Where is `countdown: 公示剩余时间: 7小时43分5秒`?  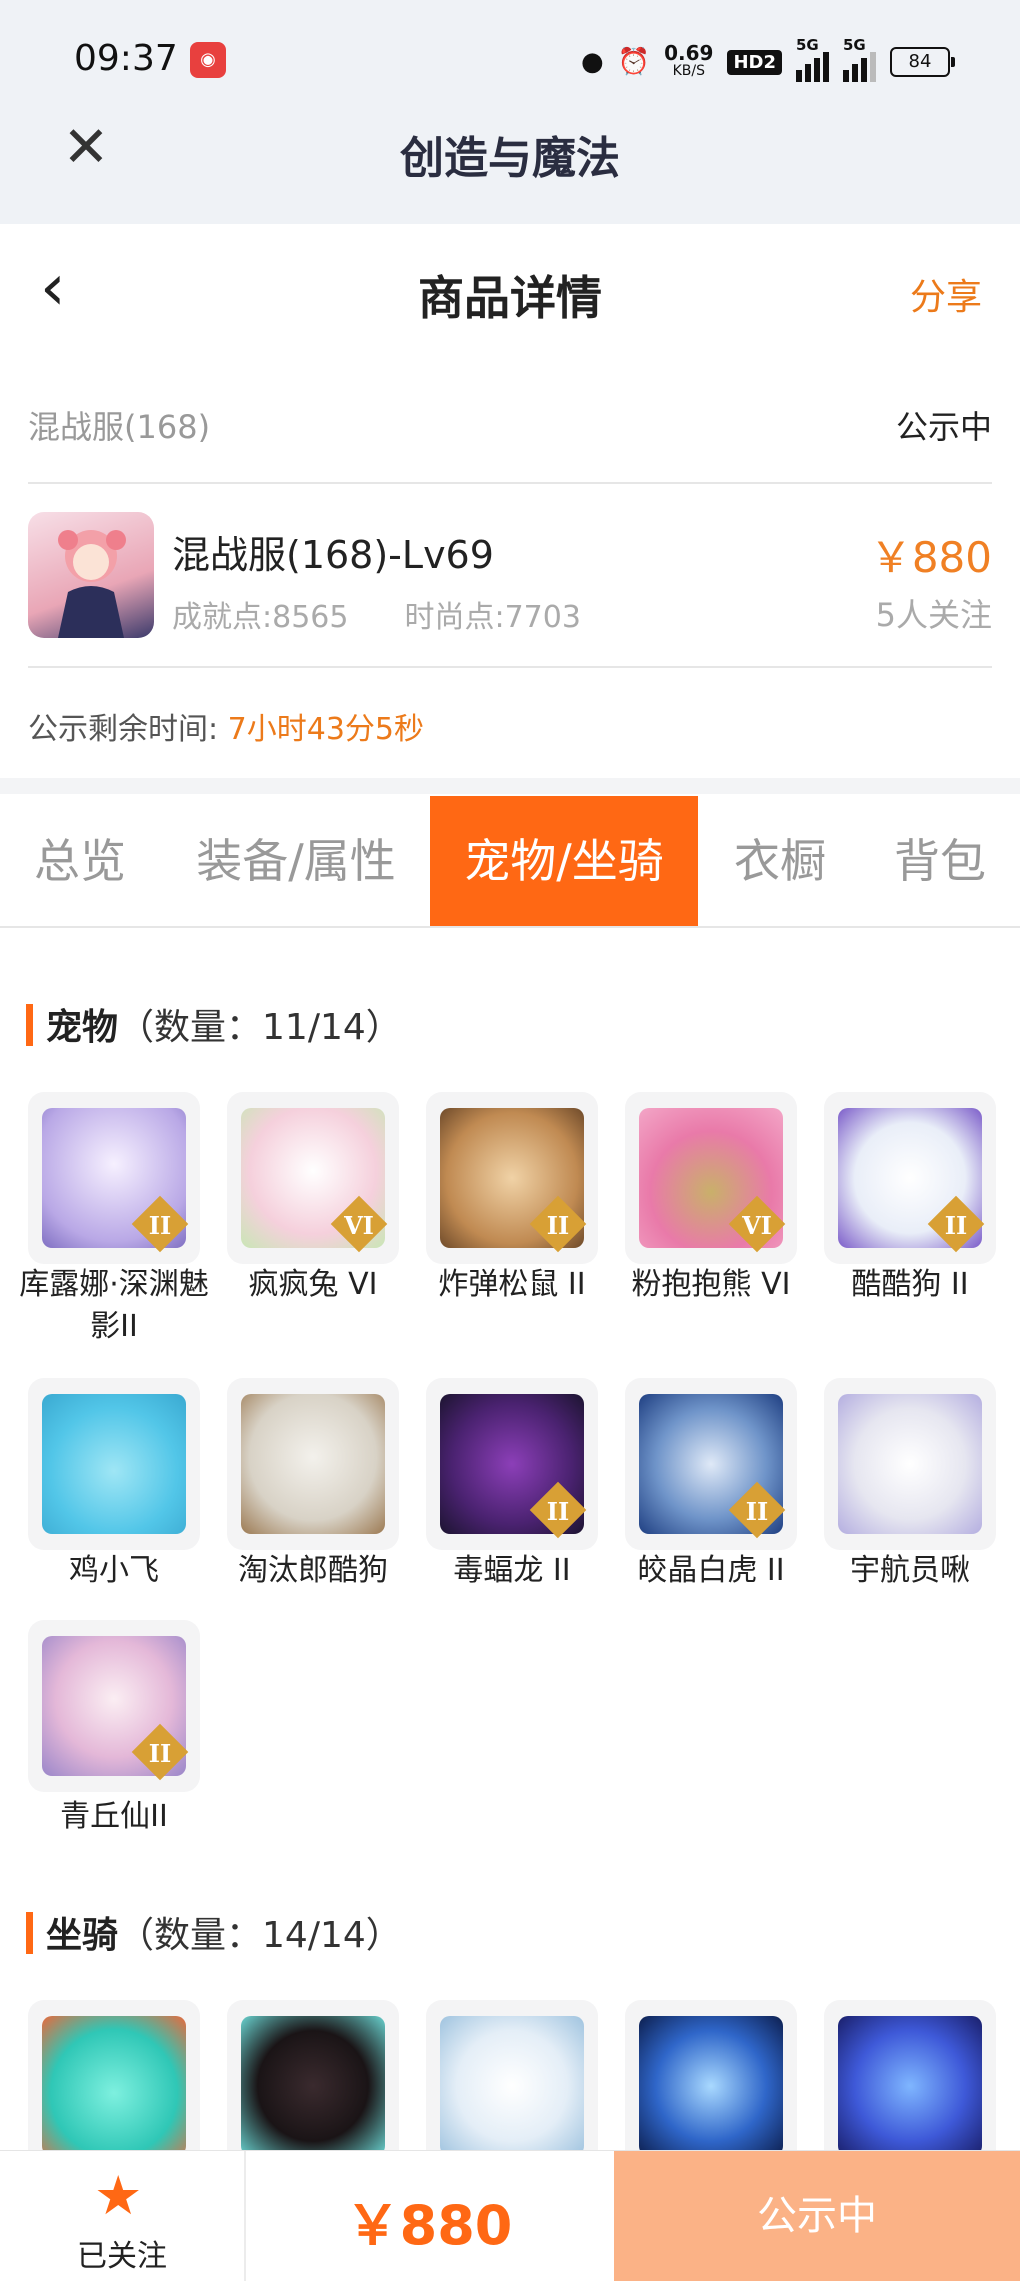
countdown: 公示剩余时间: 7小时43分5秒 is located at coordinates (226, 726).